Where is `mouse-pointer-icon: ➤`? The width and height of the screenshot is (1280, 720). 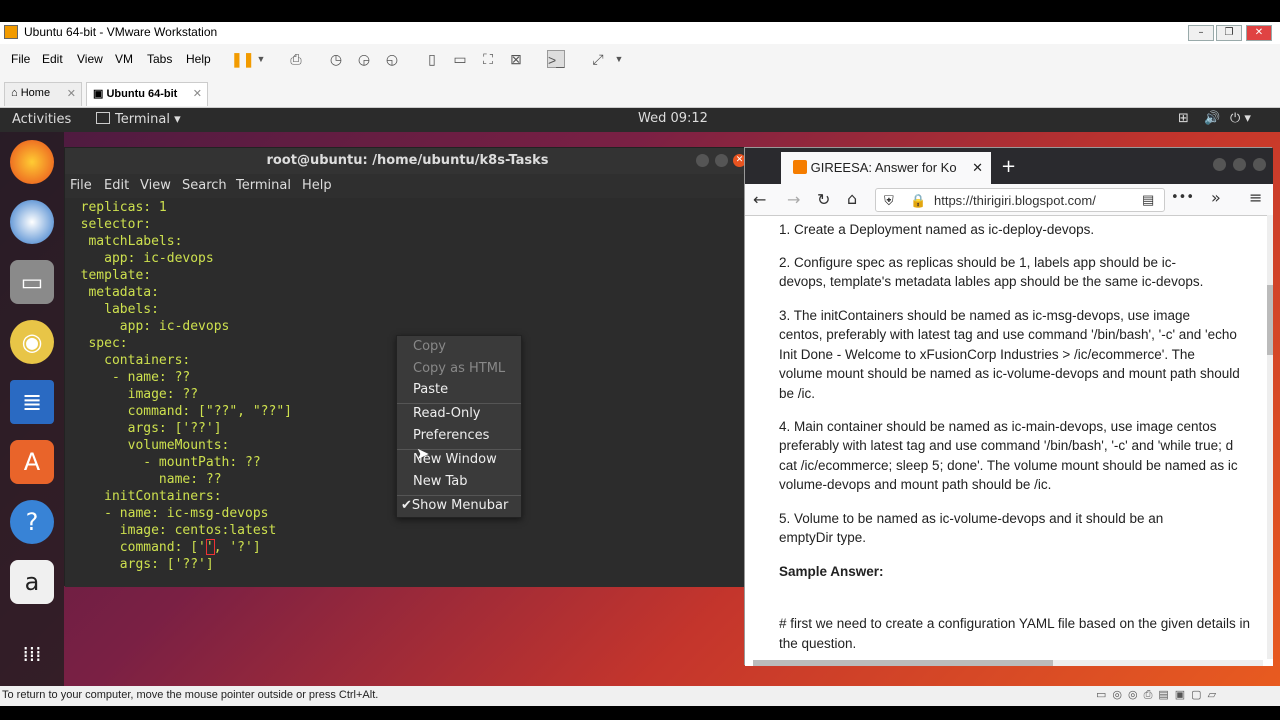
mouse-pointer-icon: ➤ is located at coordinates (423, 453).